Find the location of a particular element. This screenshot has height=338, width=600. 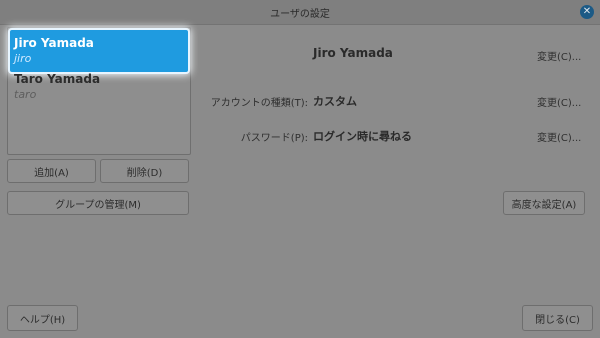

user-login-name: jiro is located at coordinates (23, 58).